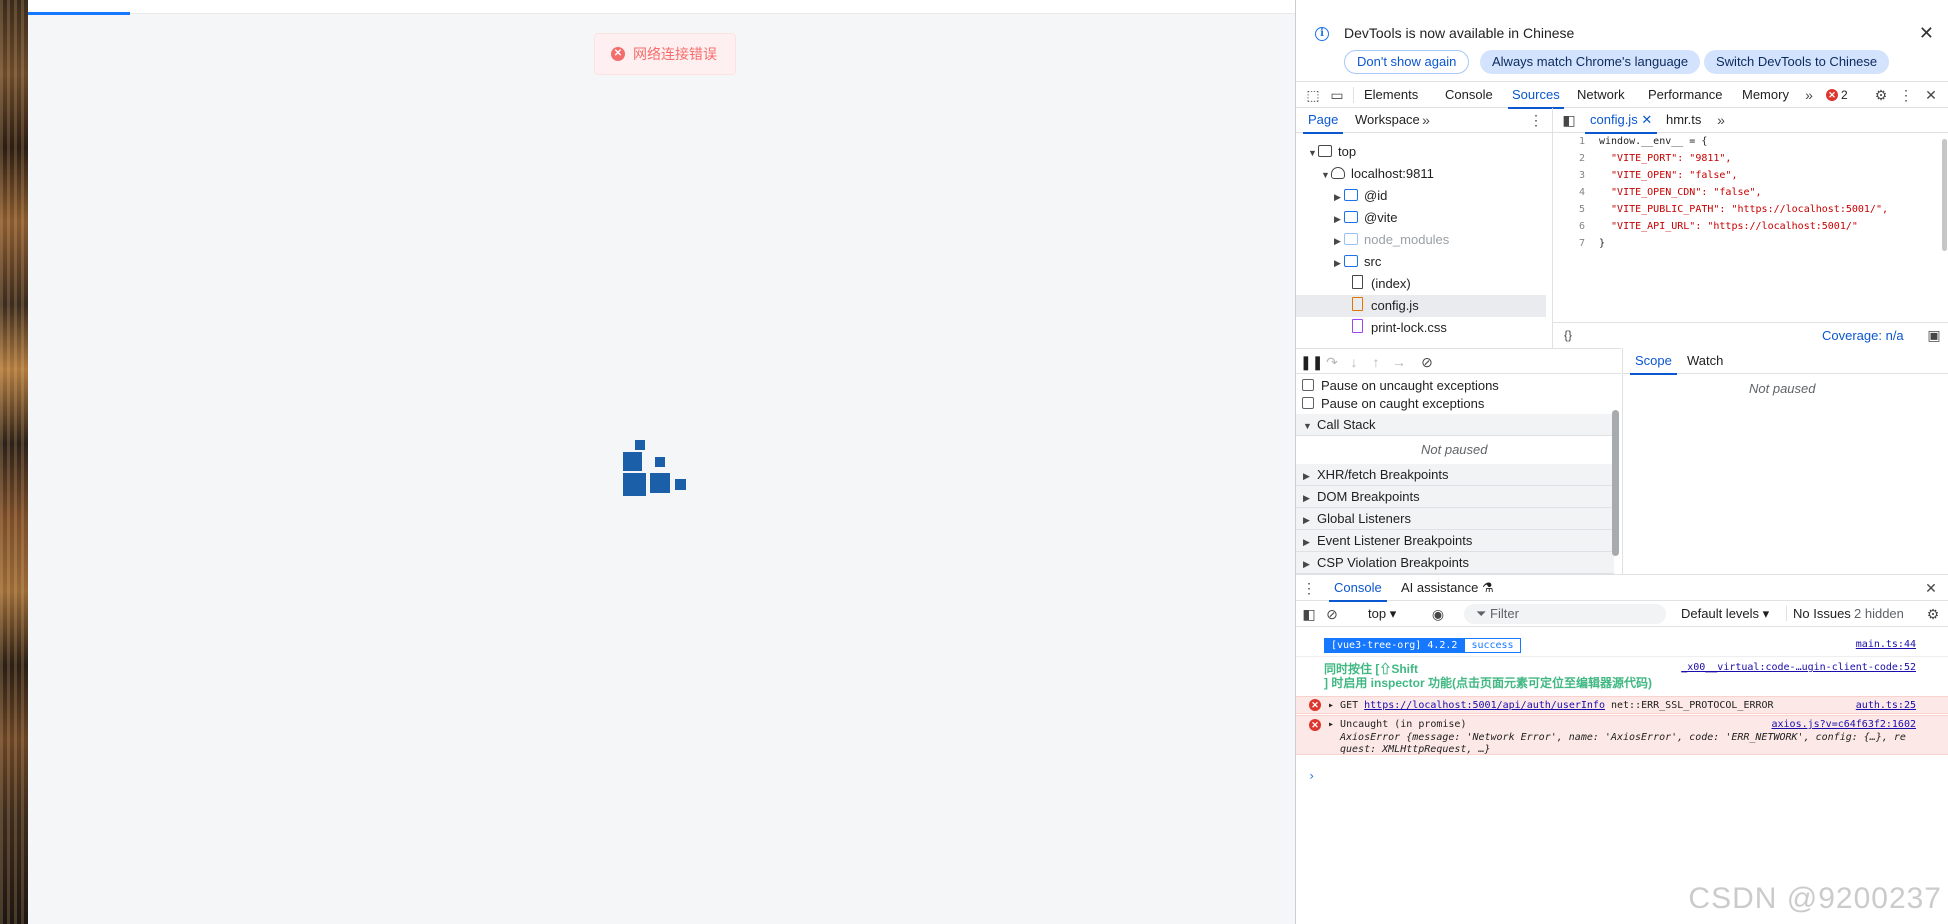 The image size is (1948, 924). What do you see at coordinates (1382, 614) in the screenshot?
I see `context-selector: top ▾` at bounding box center [1382, 614].